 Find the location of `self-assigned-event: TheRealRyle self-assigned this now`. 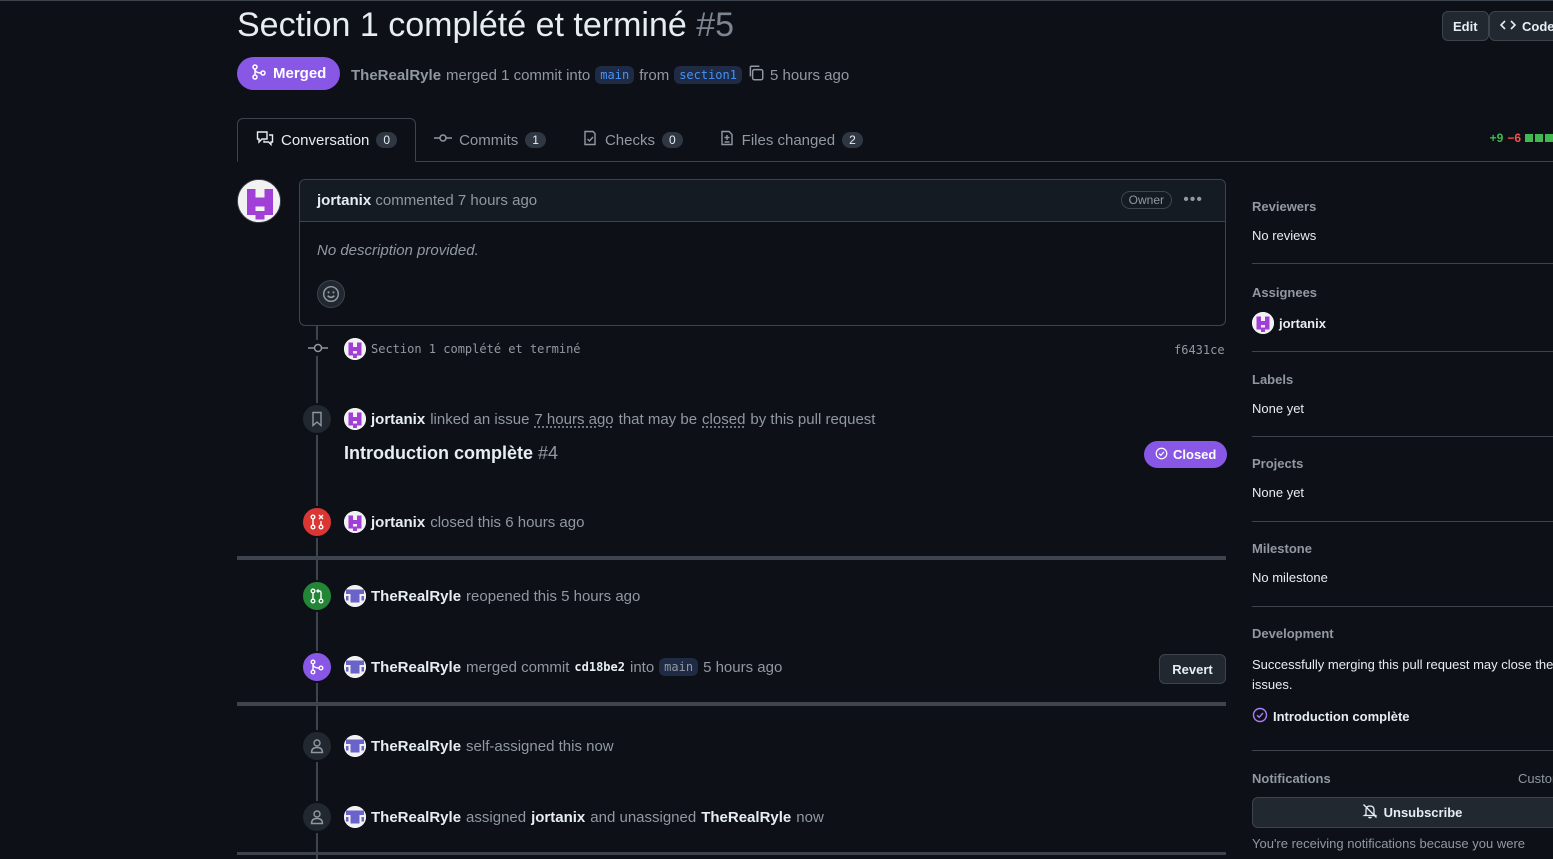

self-assigned-event: TheRealRyle self-assigned this now is located at coordinates (479, 746).